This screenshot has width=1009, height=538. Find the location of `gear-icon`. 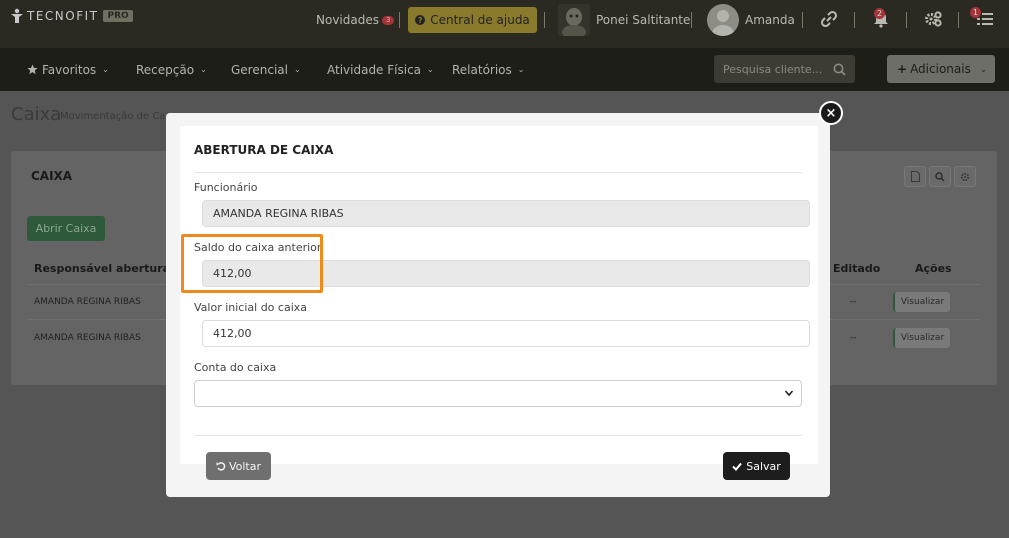

gear-icon is located at coordinates (965, 176).